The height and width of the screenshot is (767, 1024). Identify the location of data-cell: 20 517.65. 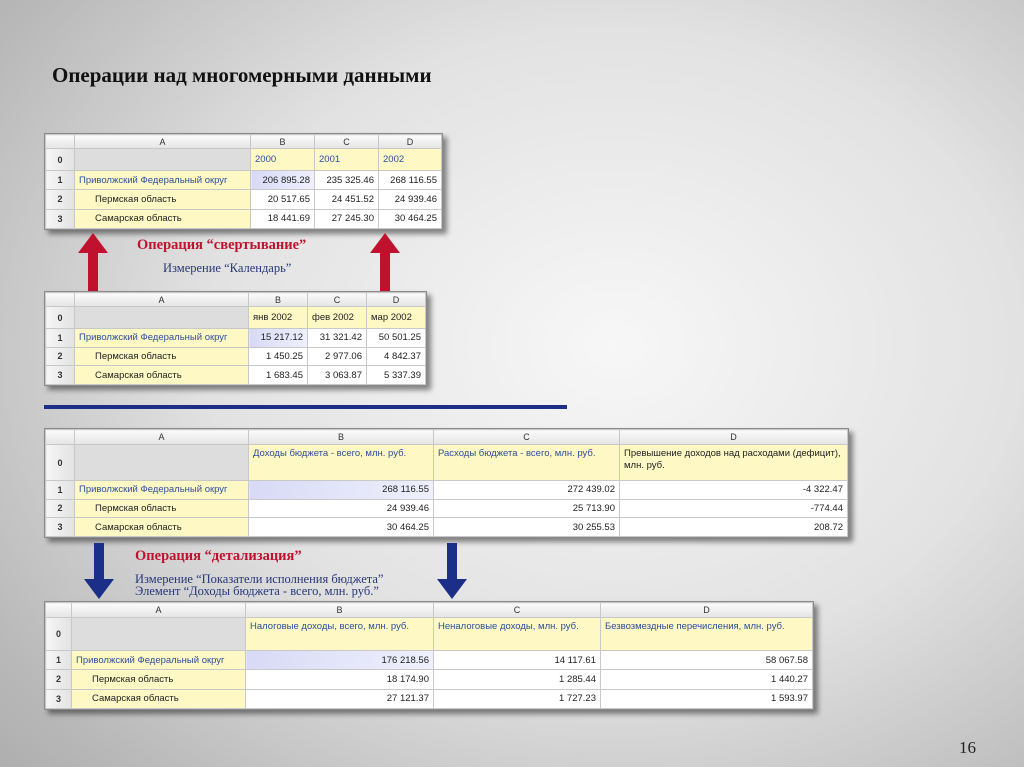
(282, 199).